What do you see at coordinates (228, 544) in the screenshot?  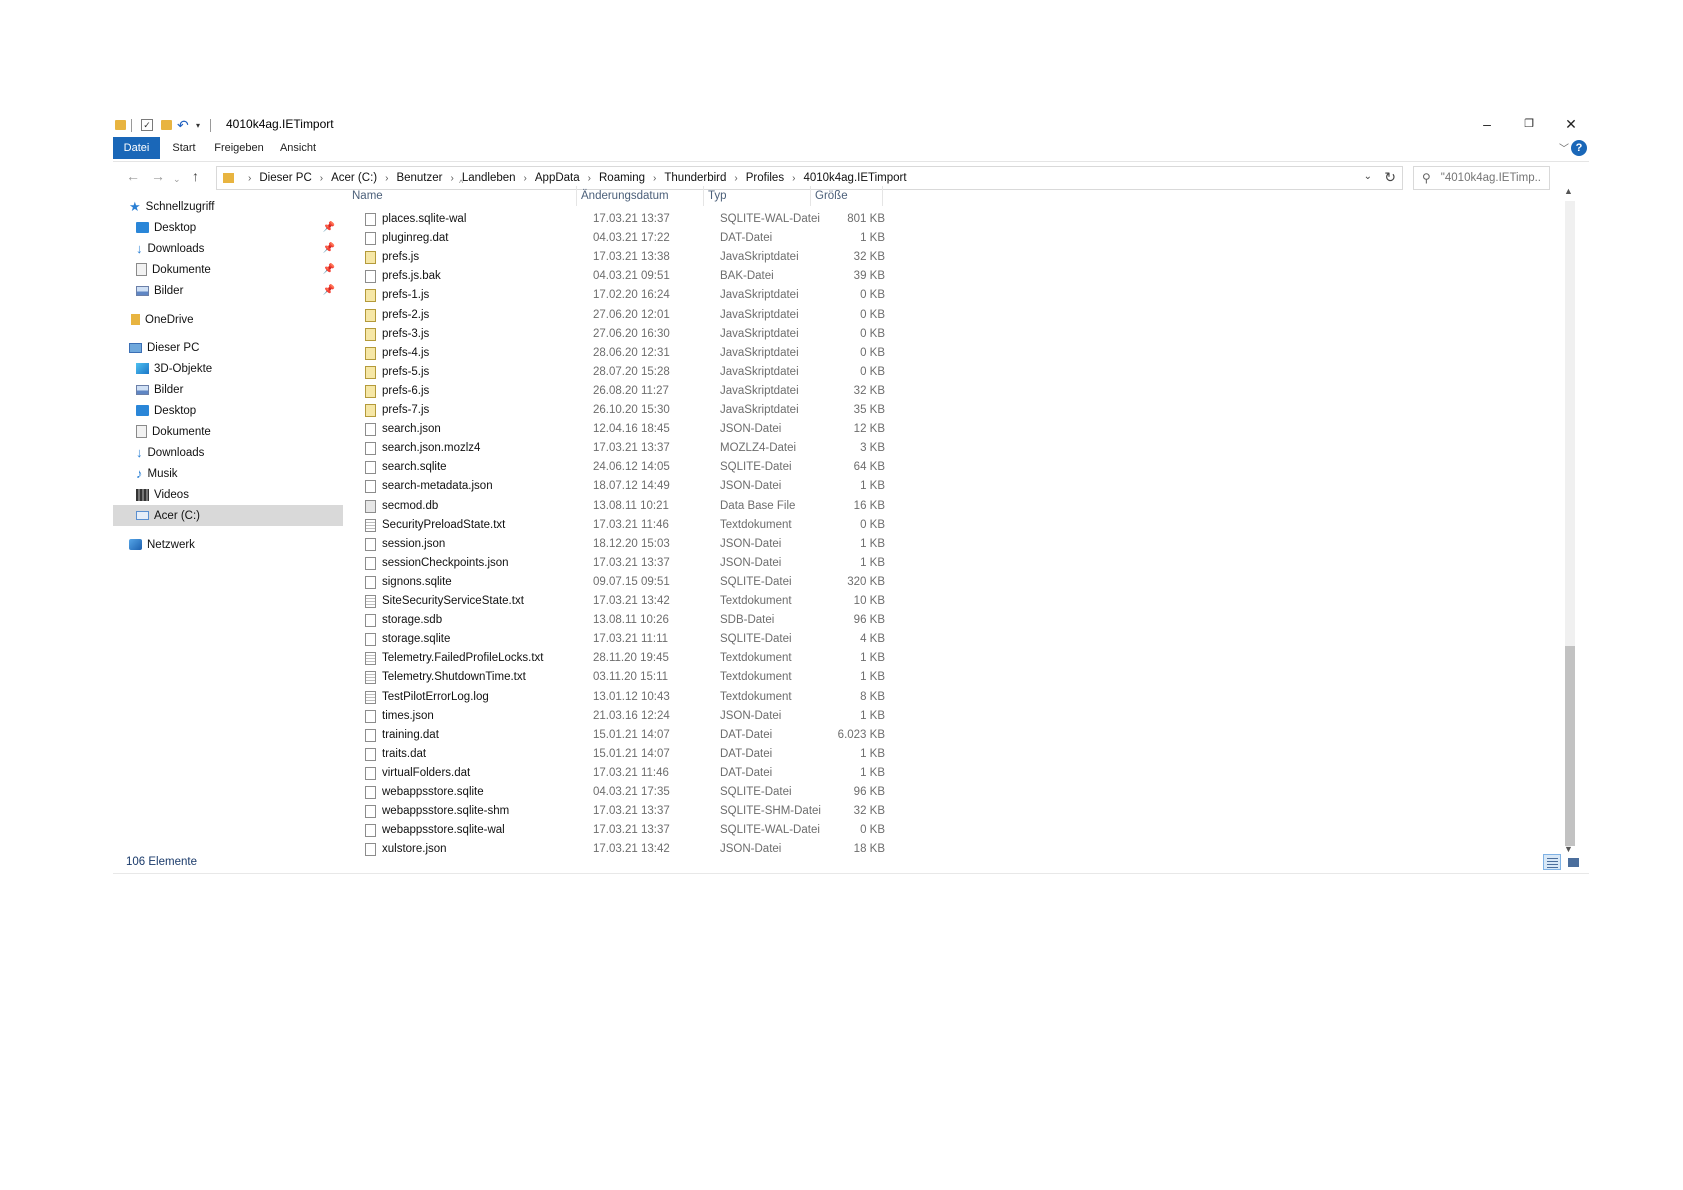 I see `sidebar-item-network: Netzwerk` at bounding box center [228, 544].